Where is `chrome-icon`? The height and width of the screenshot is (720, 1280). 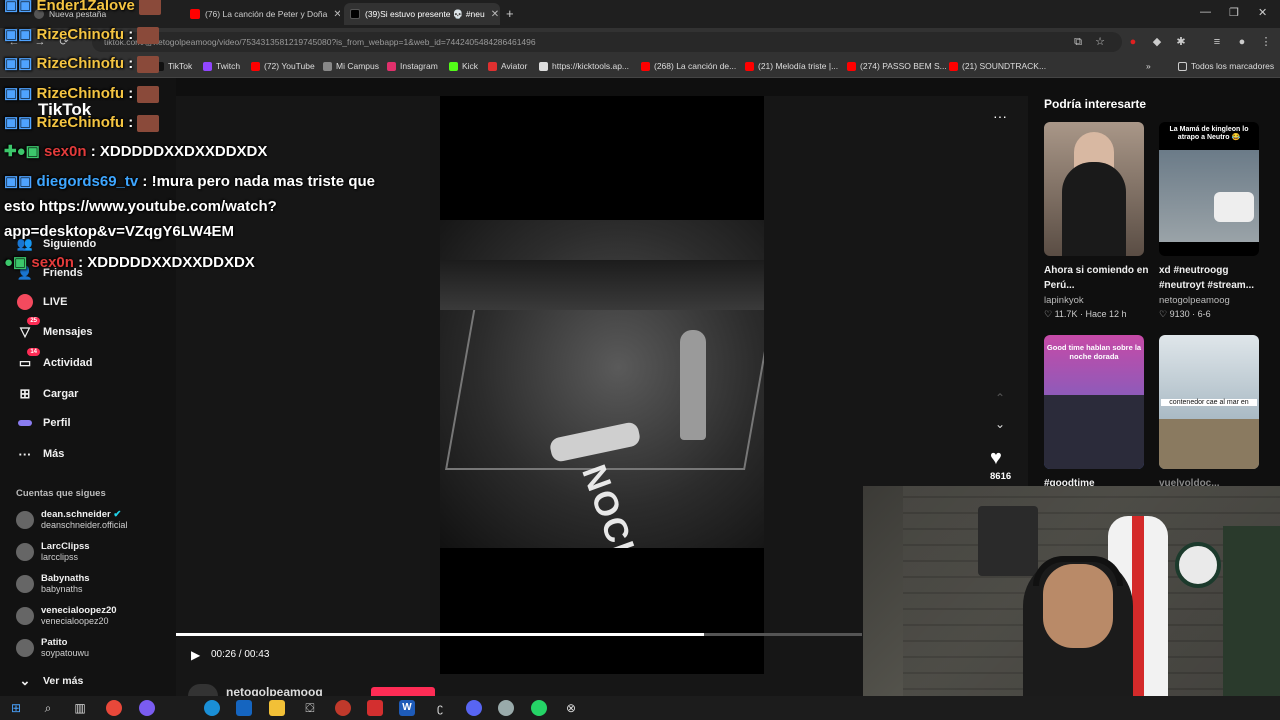
chrome-icon is located at coordinates (114, 708).